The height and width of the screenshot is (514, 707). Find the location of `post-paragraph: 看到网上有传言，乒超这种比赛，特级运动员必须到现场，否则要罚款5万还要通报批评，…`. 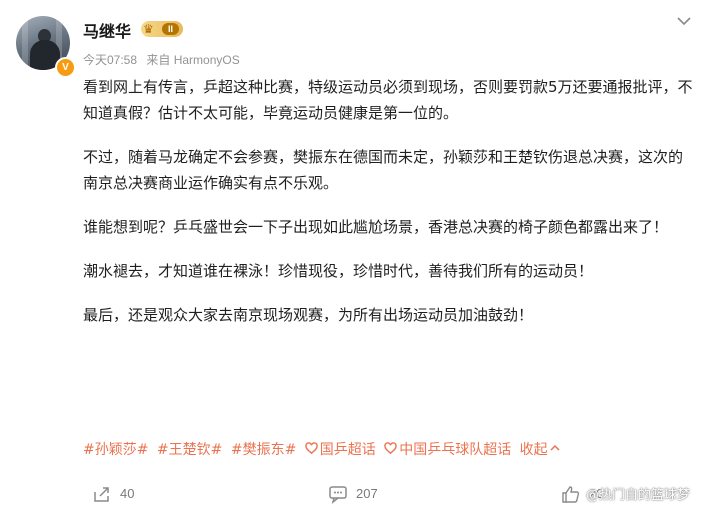

post-paragraph: 看到网上有传言，乒超这种比赛，特级运动员必须到现场，否则要罚款5万还要通报批评，… is located at coordinates (388, 100).